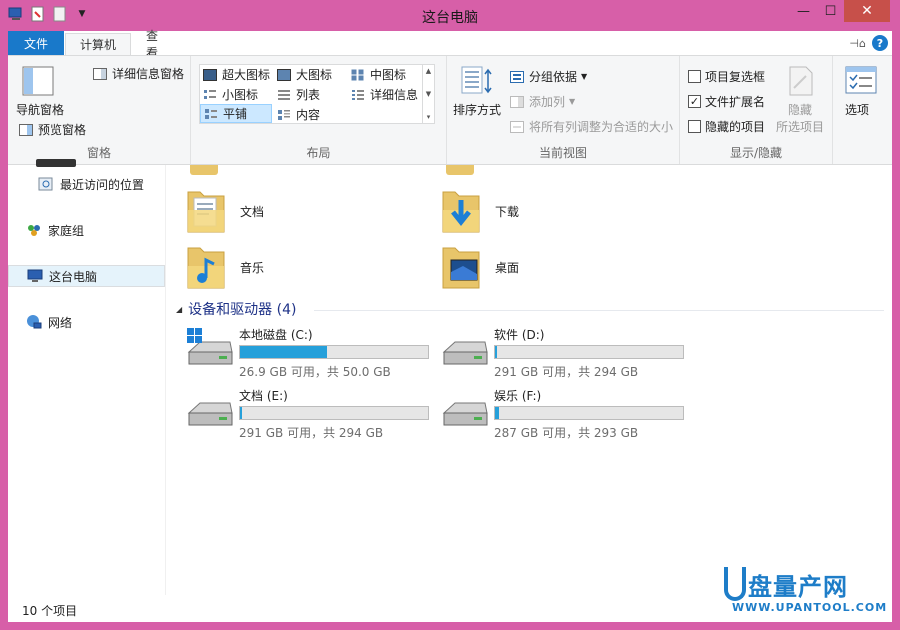 The width and height of the screenshot is (900, 630). What do you see at coordinates (99, 110) in the screenshot?
I see `group-panes: 导航窗格 预览窗格 详细信息窗格 窗格` at bounding box center [99, 110].